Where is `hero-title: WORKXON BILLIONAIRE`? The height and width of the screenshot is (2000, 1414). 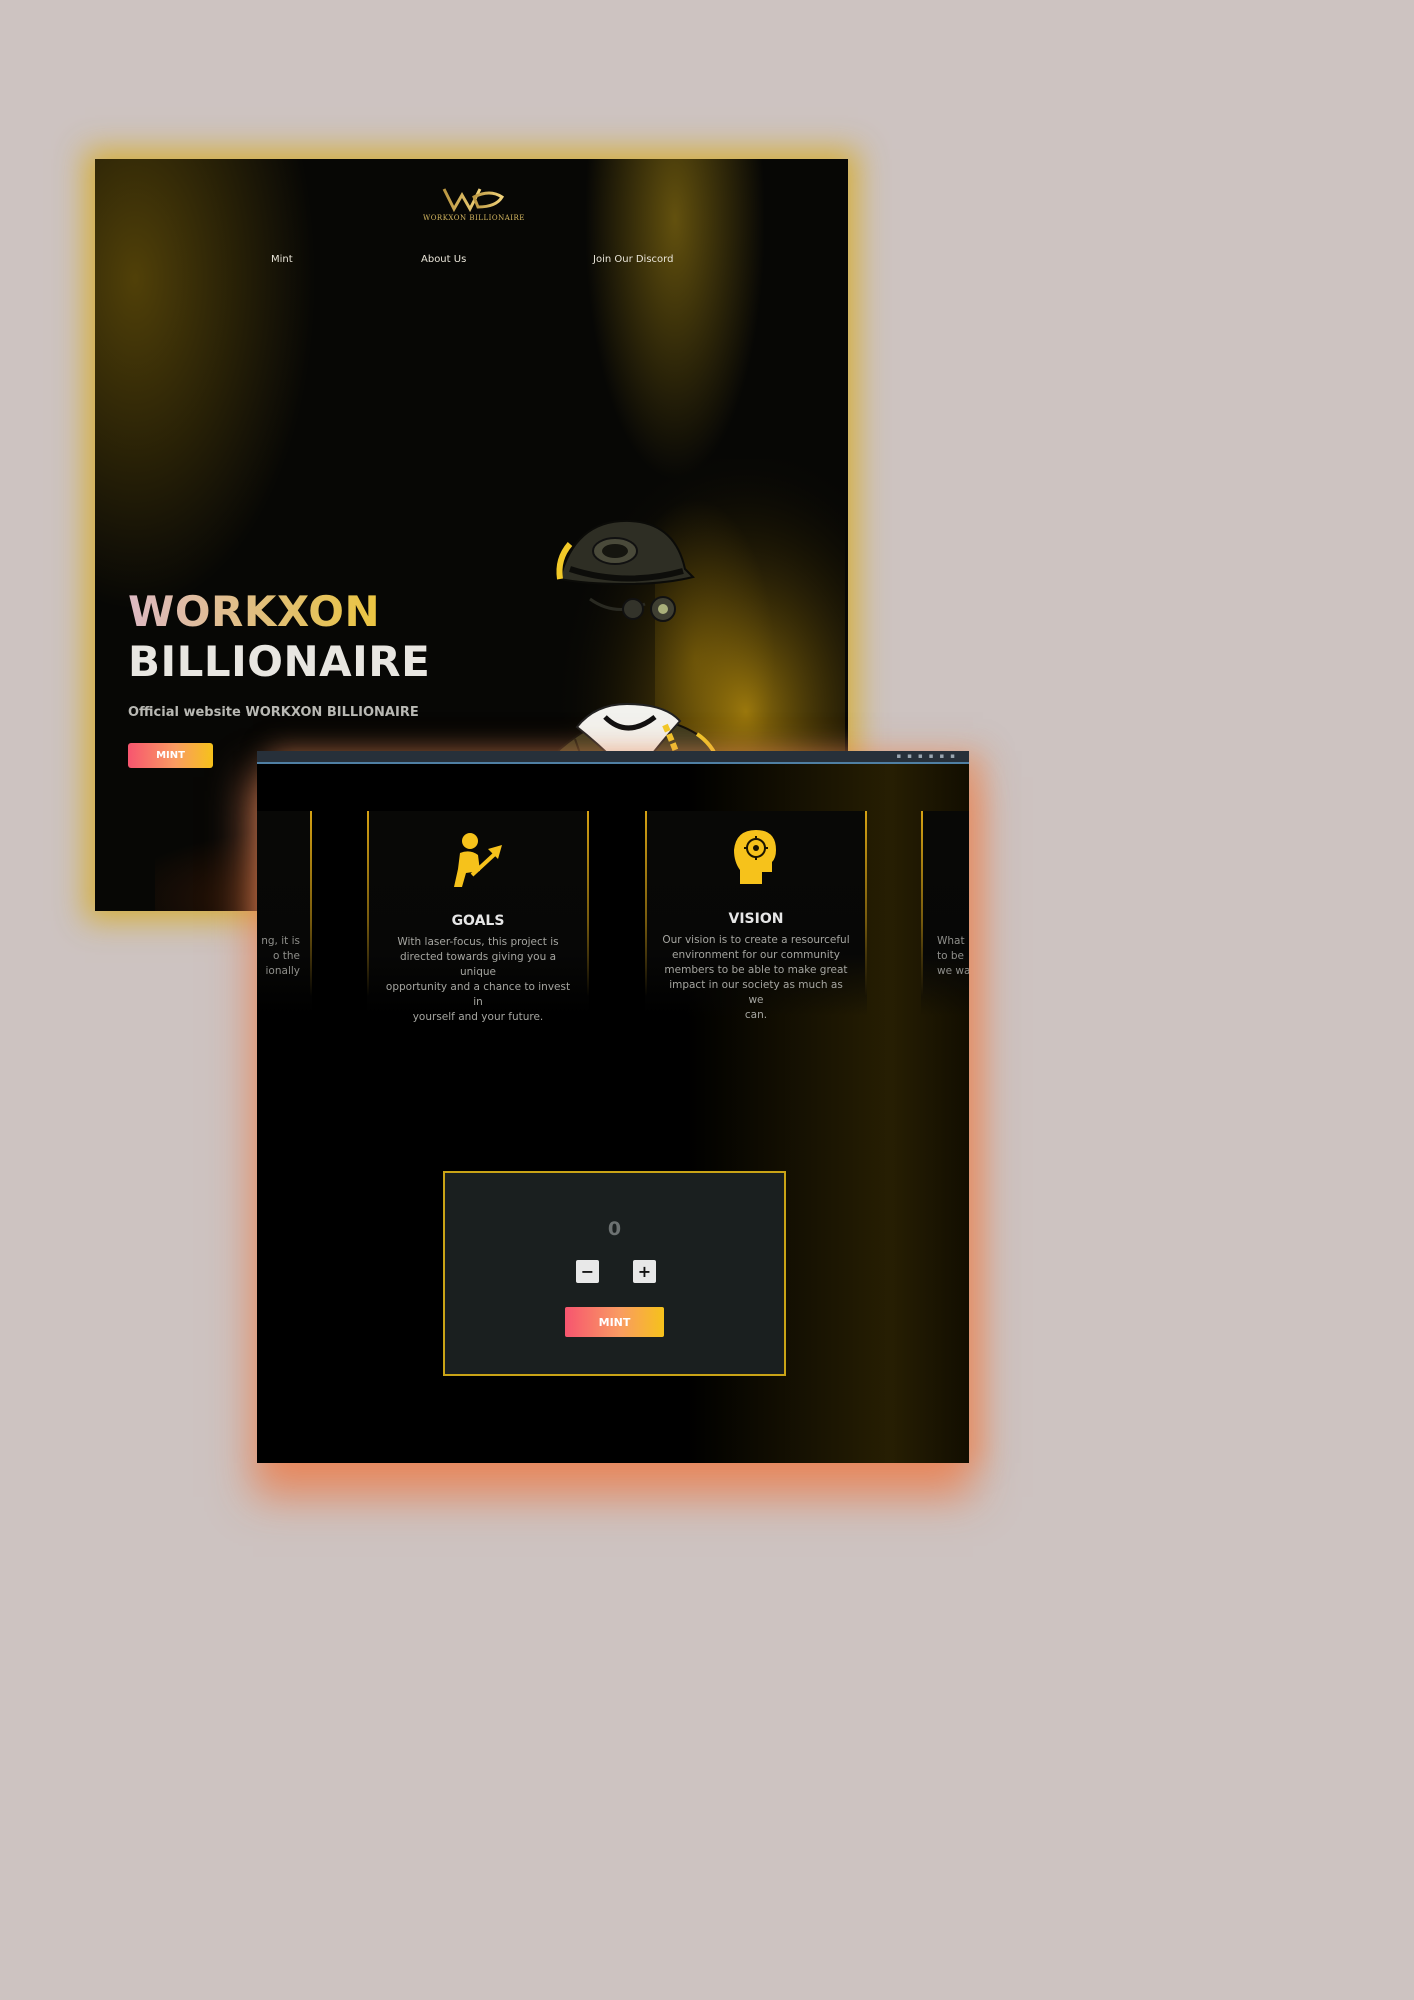
hero-title: WORKXON BILLIONAIRE is located at coordinates (279, 637).